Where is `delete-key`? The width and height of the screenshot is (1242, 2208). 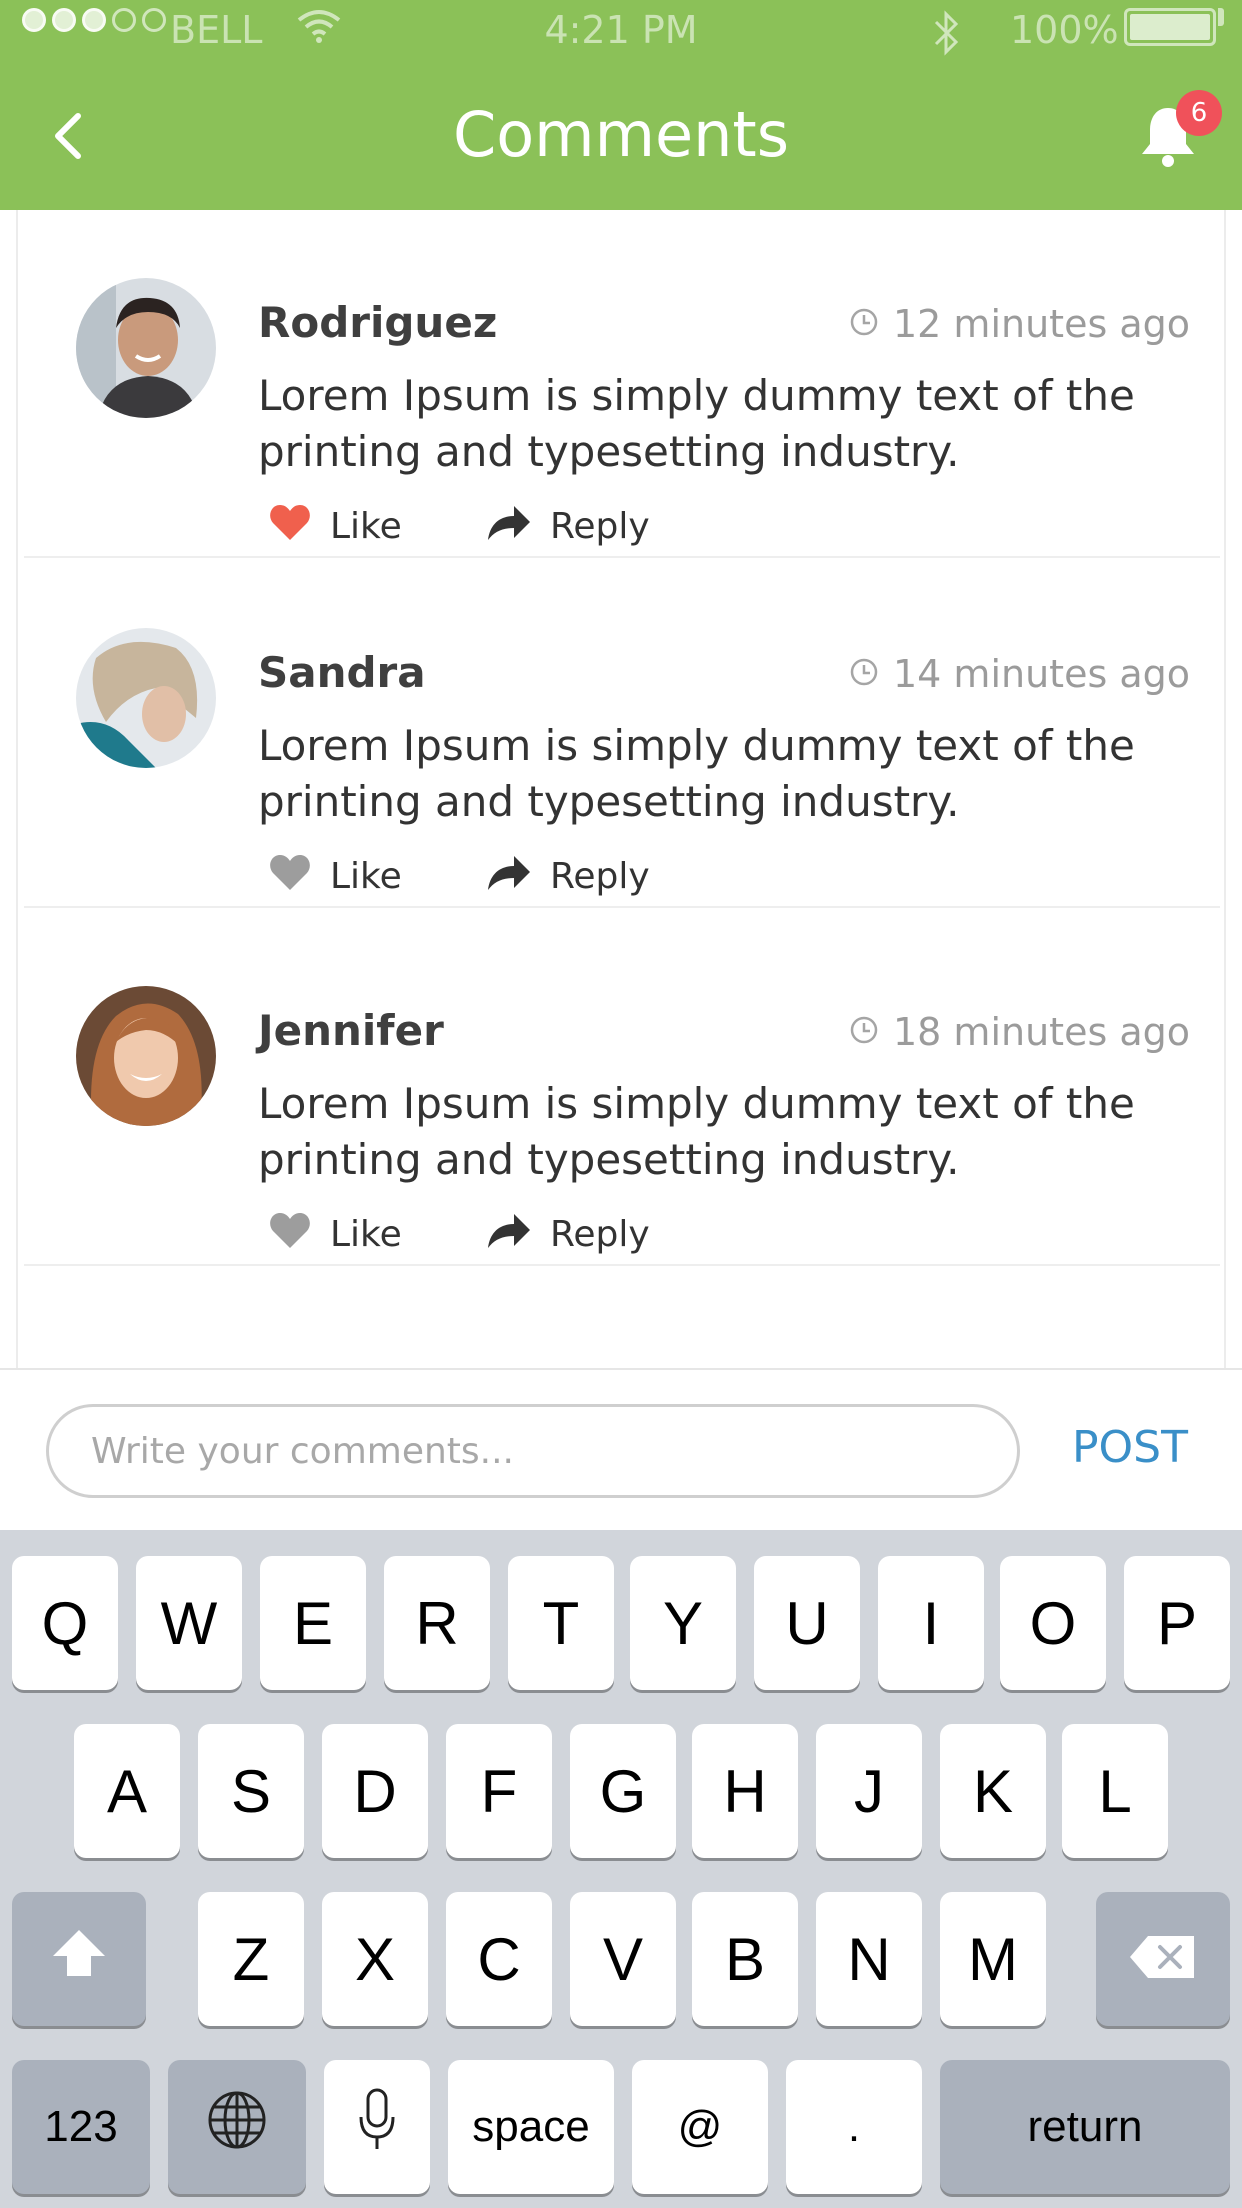
delete-key is located at coordinates (1163, 1959).